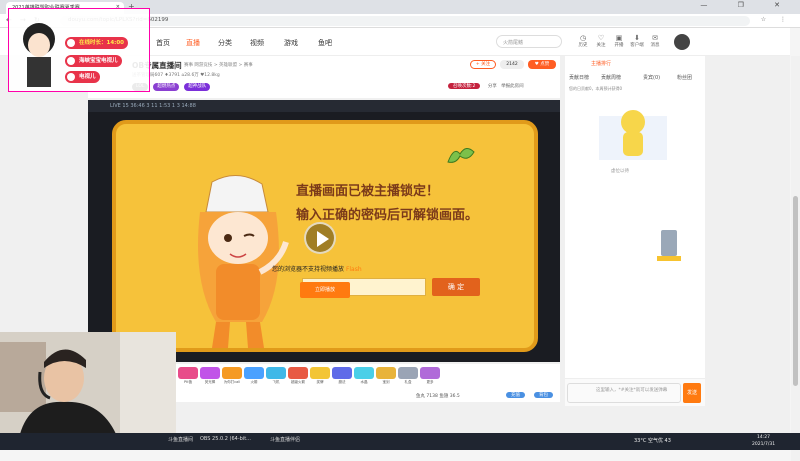 The height and width of the screenshot is (461, 800). Describe the element at coordinates (438, 396) in the screenshot. I see `balance-text: 鱼丸 7138 鱼翅 36.5` at that location.